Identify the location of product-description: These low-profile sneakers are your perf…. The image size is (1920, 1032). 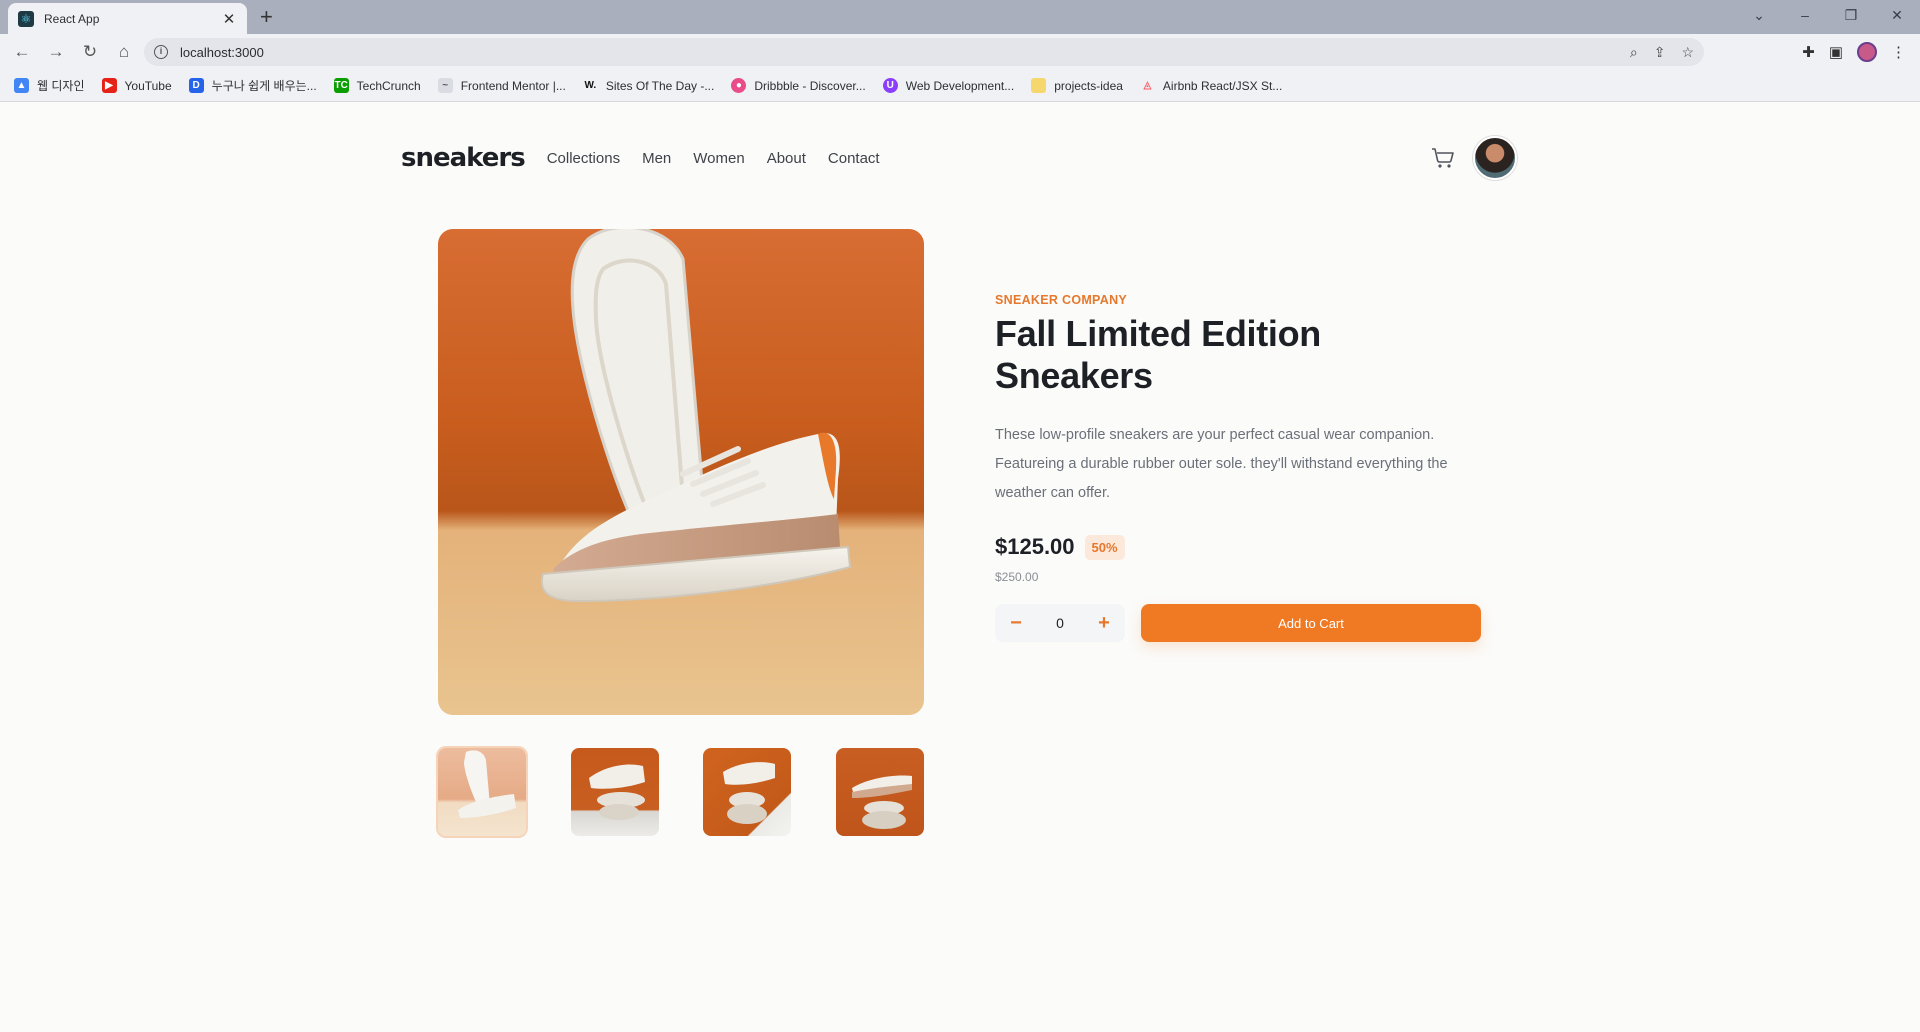
(1221, 464).